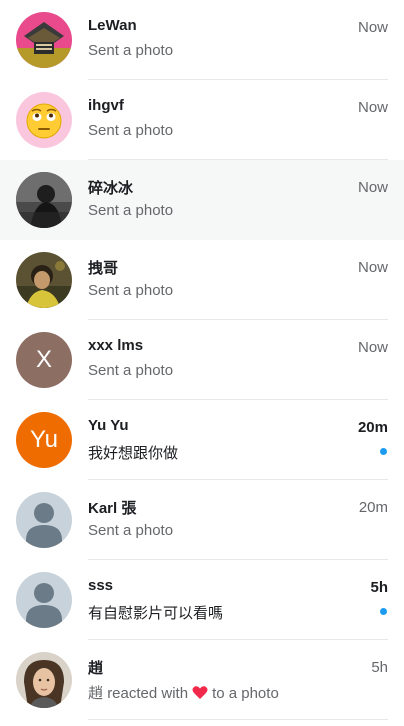  Describe the element at coordinates (106, 105) in the screenshot. I see `contact-name: ihgvf` at that location.